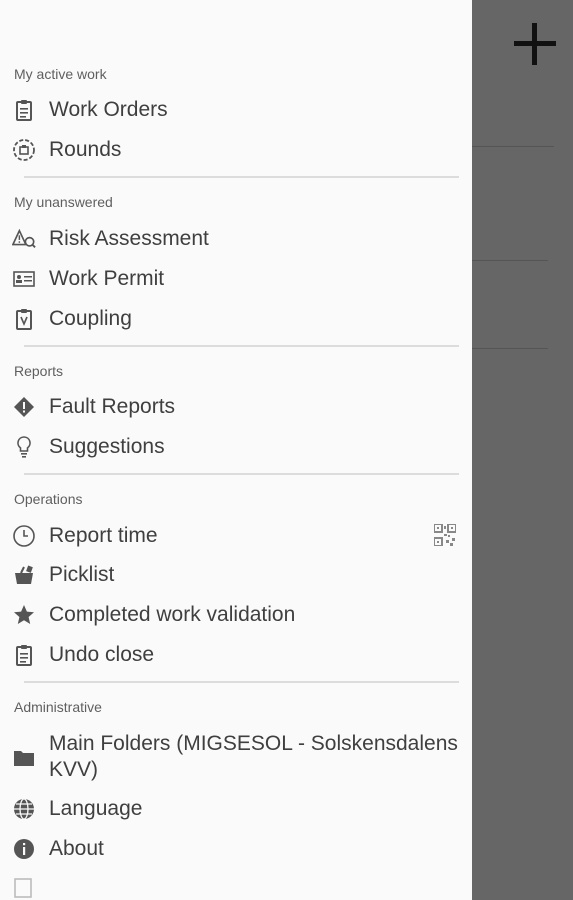 The width and height of the screenshot is (573, 900). Describe the element at coordinates (172, 614) in the screenshot. I see `nav-item-label: Completed work validation` at that location.